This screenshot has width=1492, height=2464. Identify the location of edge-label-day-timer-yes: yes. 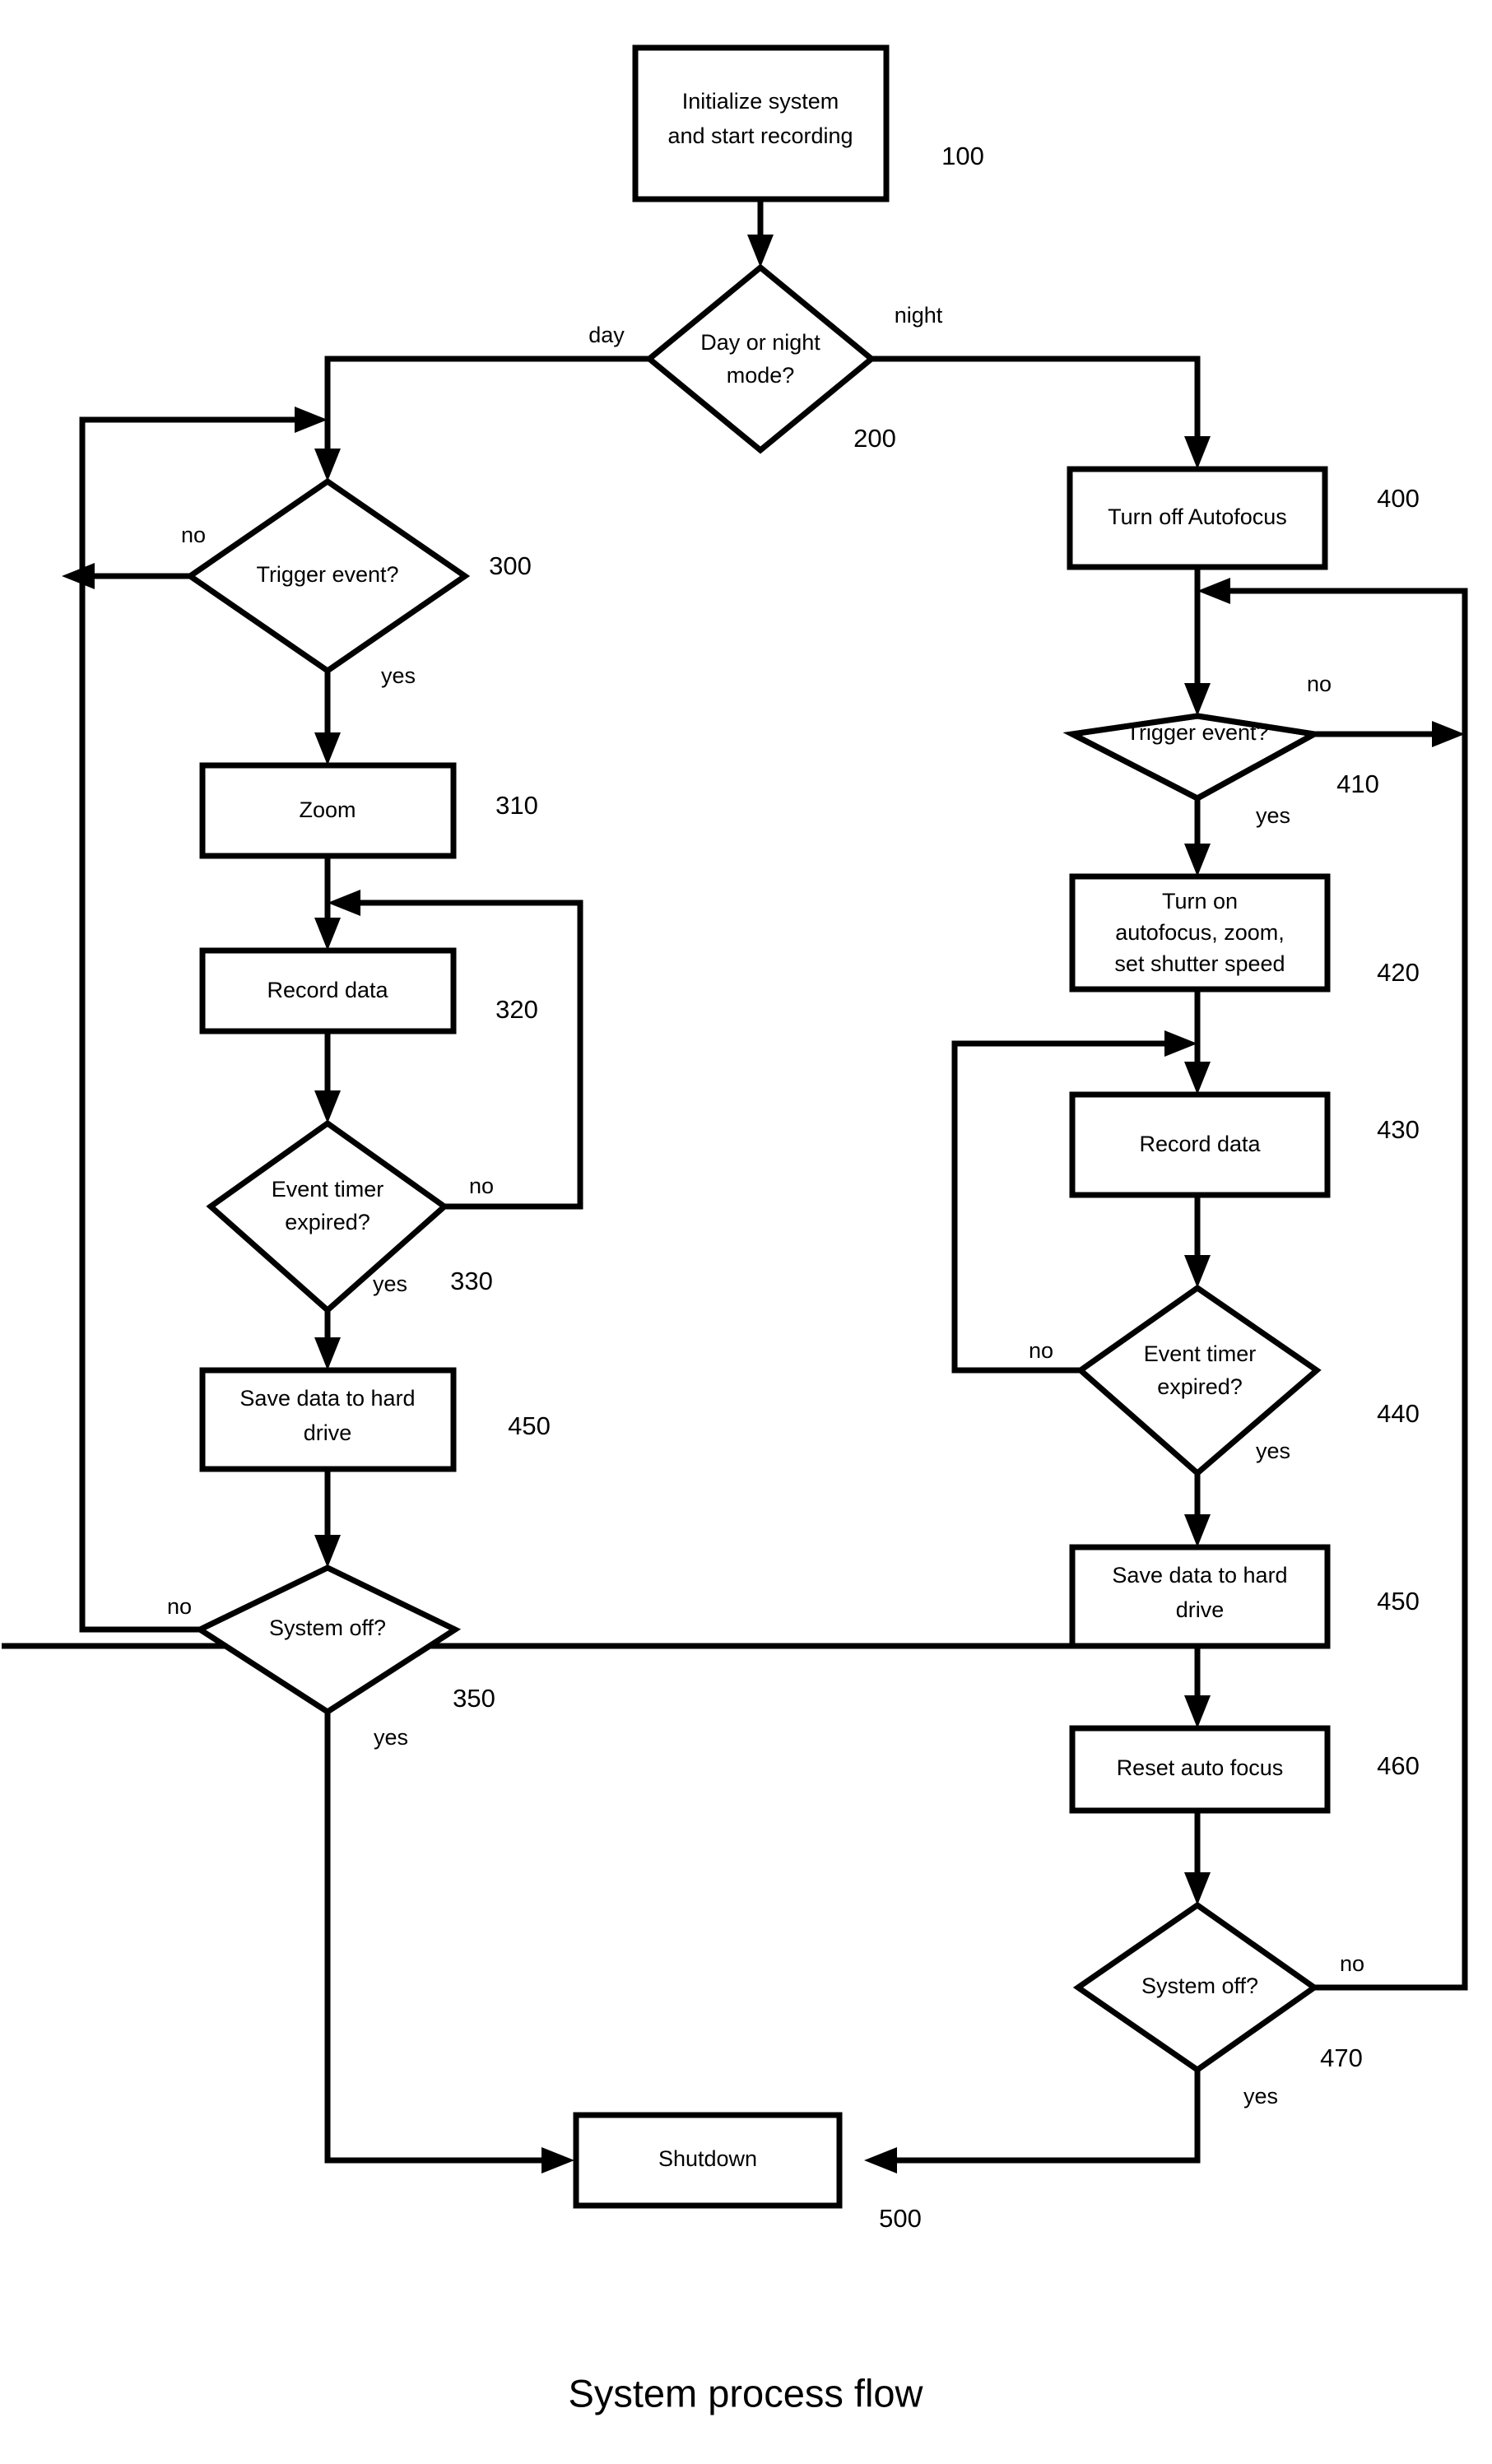
(390, 1284).